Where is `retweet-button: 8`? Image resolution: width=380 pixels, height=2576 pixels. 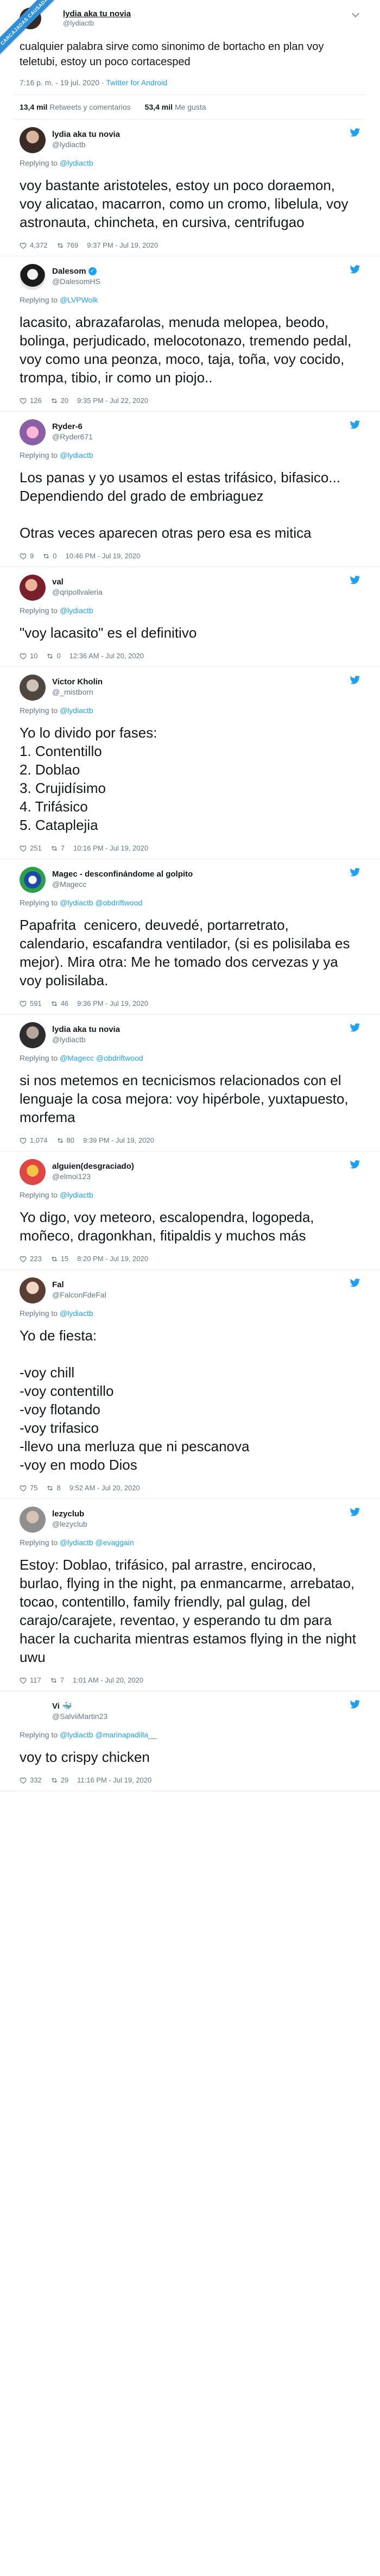 retweet-button: 8 is located at coordinates (53, 1488).